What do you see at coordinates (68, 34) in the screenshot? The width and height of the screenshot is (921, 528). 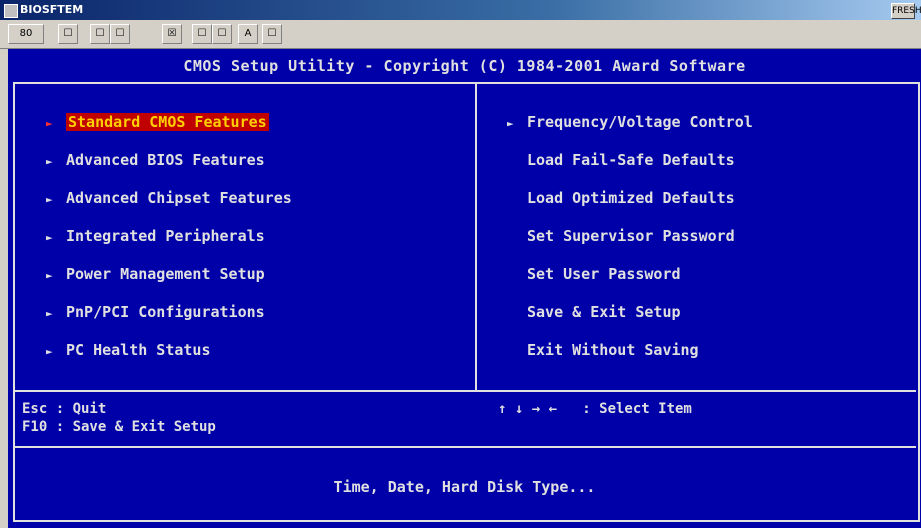 I see `toolbar-button-2: ☐` at bounding box center [68, 34].